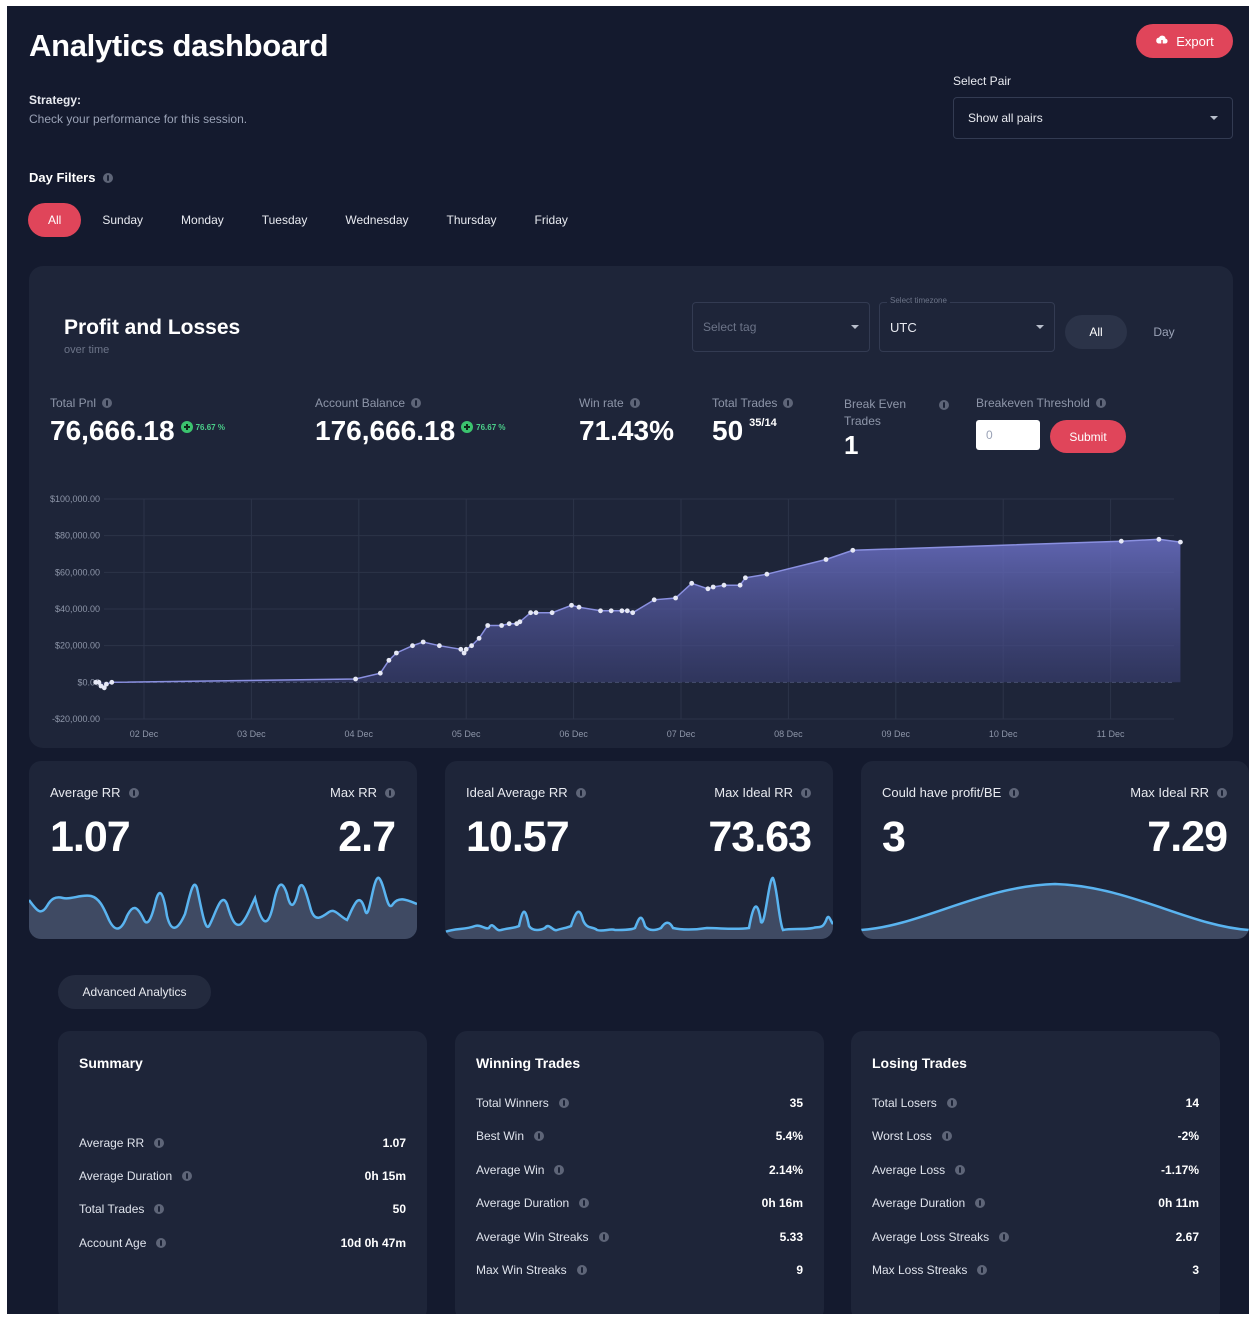  What do you see at coordinates (242, 1176) in the screenshot?
I see `summary-row: Average Duration 0h 15m` at bounding box center [242, 1176].